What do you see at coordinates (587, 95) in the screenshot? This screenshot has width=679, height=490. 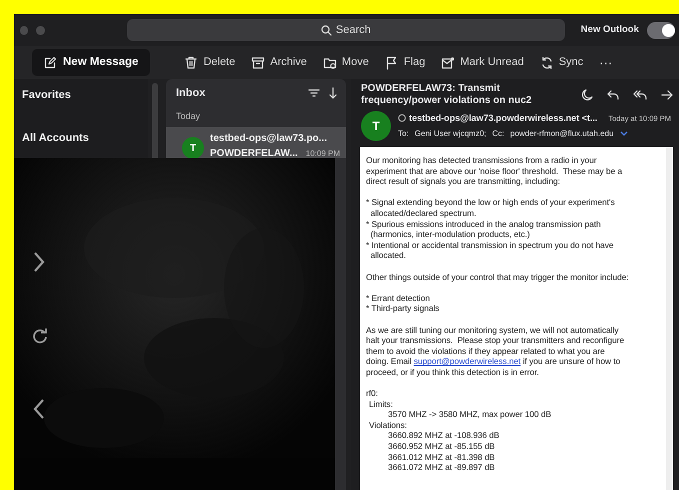 I see `moon-icon` at bounding box center [587, 95].